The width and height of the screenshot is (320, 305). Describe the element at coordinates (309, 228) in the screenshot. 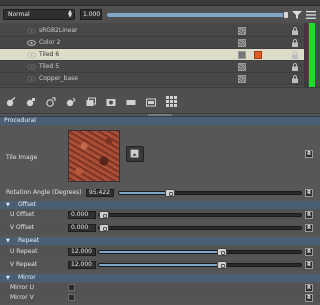

I see `reset-v-offset-button: R` at that location.